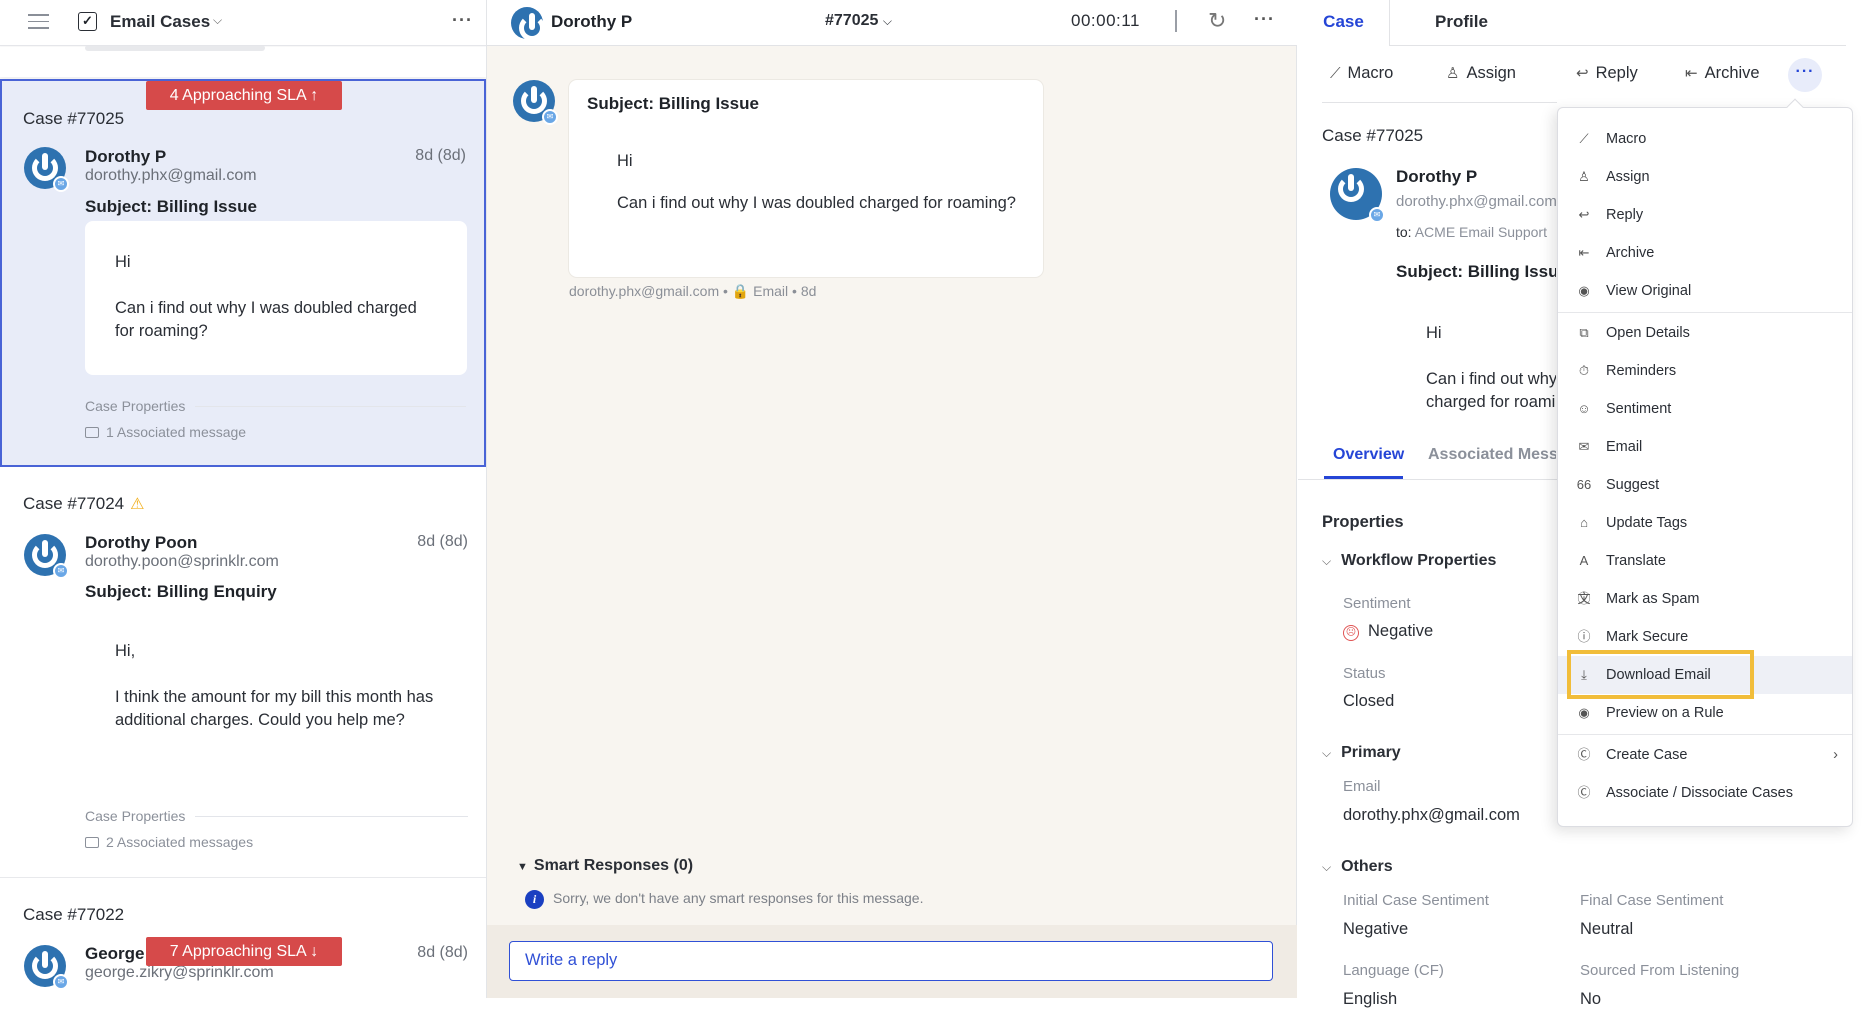  I want to click on case-properties-label: Case Properties, so click(275, 406).